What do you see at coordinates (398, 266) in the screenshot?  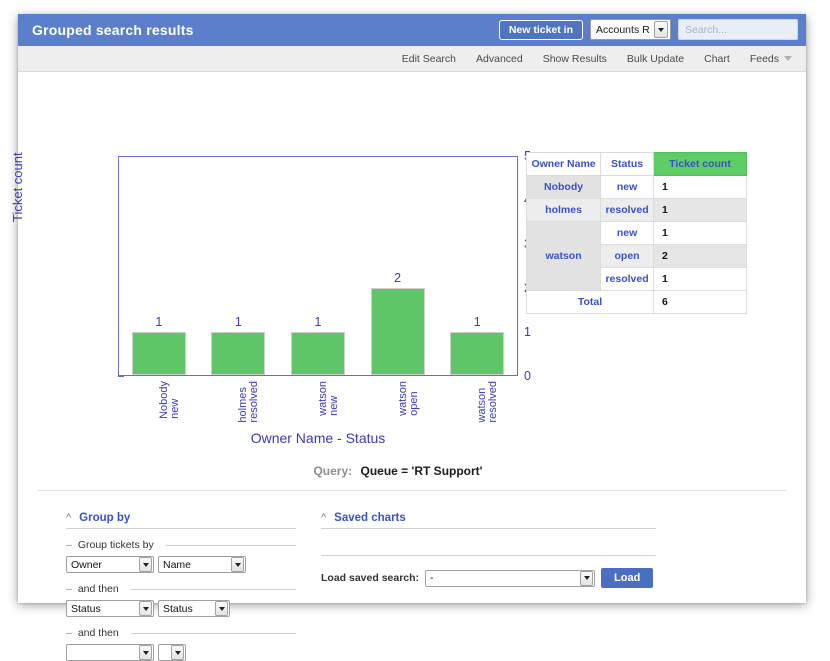 I see `bar-item: 2` at bounding box center [398, 266].